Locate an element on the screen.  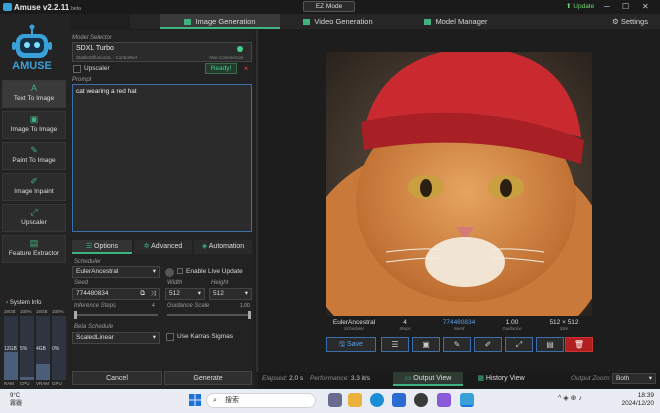
elapsed-value: 2.0 s is located at coordinates (296, 378).